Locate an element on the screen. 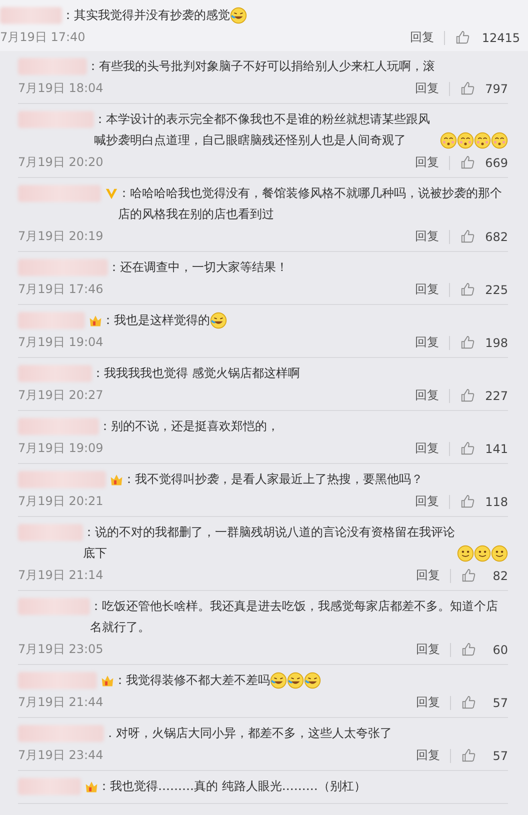  comment-text: ．对呀，火锅店大同小异，都差不多，这些人太夸张了 is located at coordinates (248, 733).